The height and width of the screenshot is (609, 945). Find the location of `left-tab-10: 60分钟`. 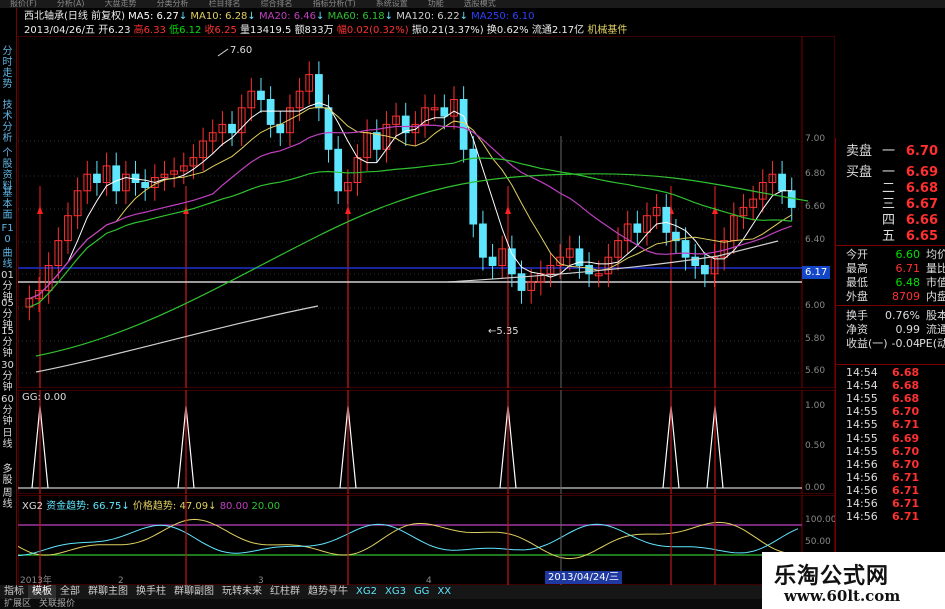

left-tab-10: 60分钟 is located at coordinates (7, 410).